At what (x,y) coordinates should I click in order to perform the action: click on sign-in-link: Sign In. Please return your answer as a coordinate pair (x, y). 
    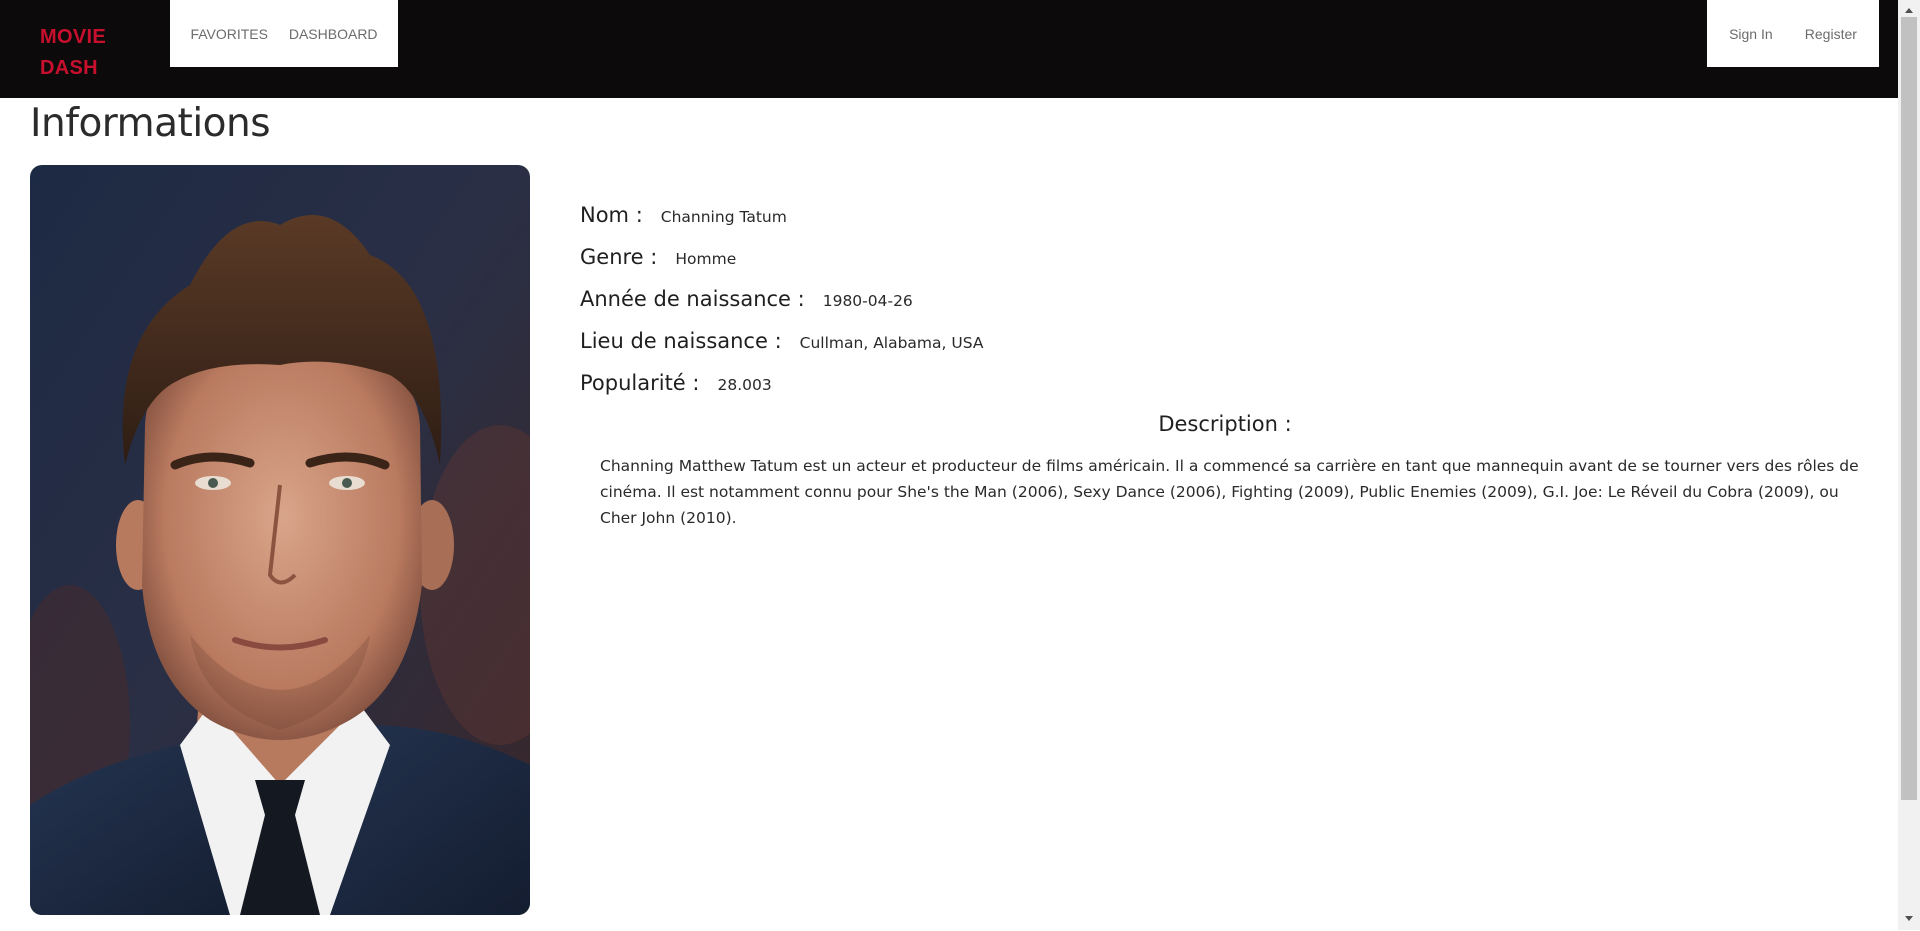
    Looking at the image, I should click on (1751, 34).